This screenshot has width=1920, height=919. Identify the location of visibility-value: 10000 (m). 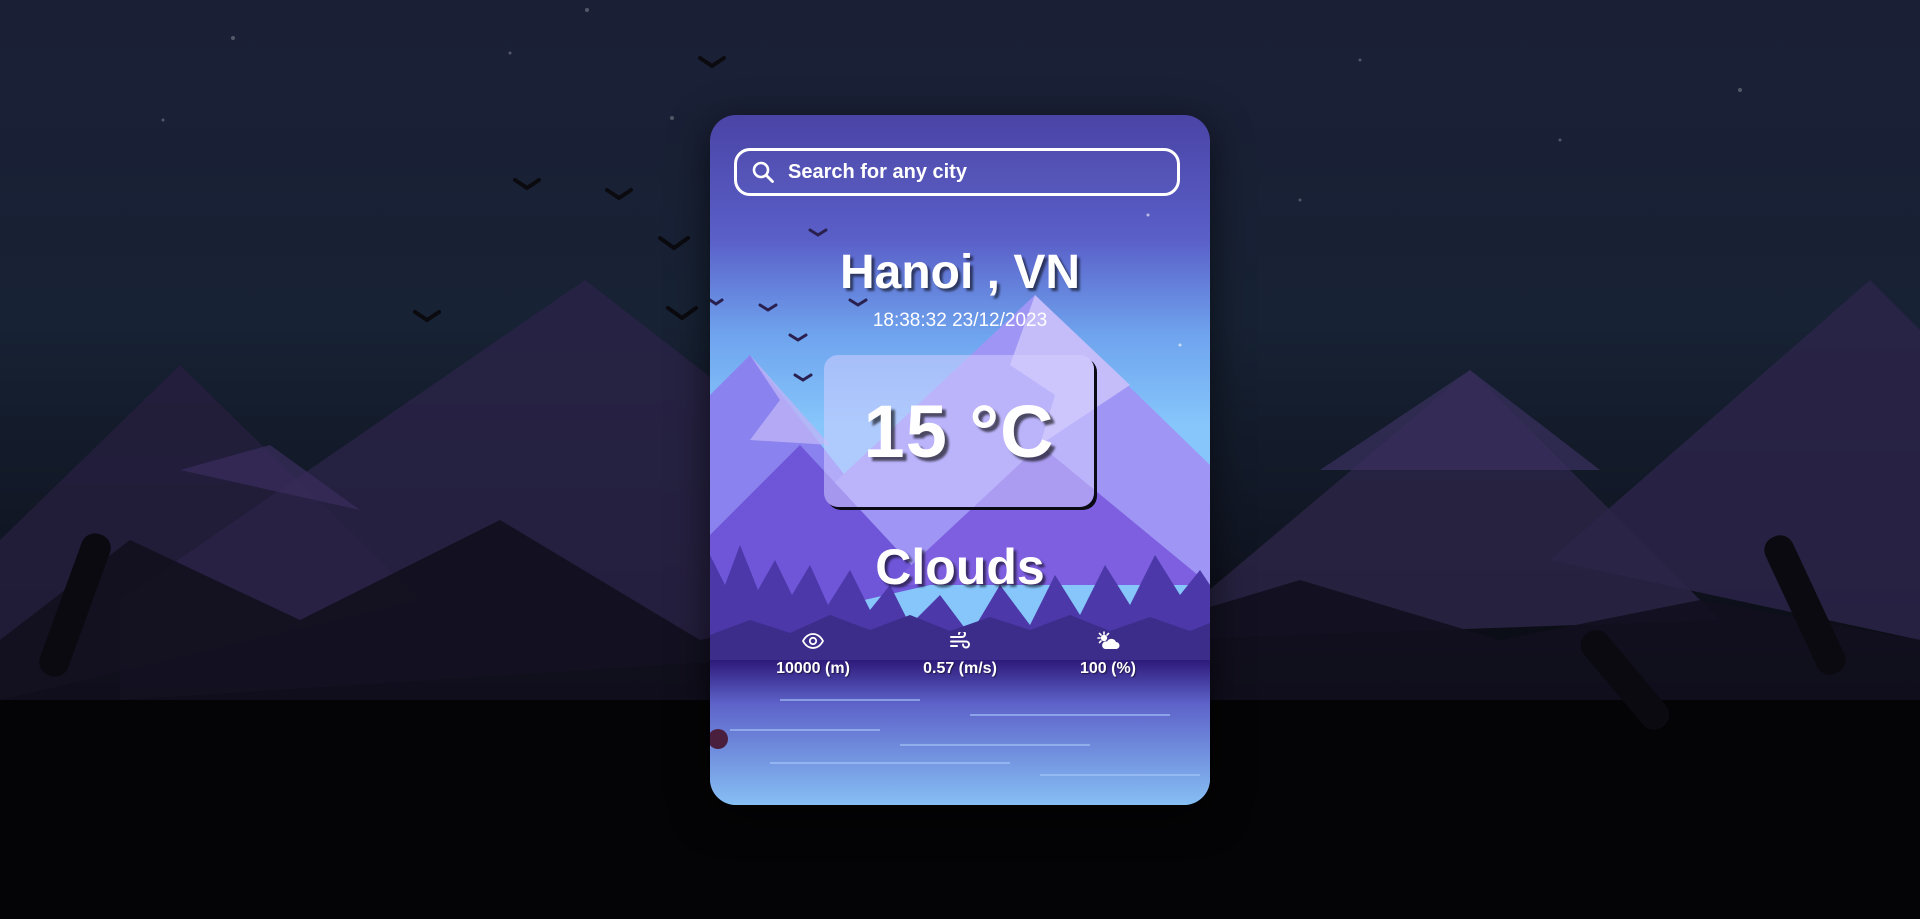
(813, 668).